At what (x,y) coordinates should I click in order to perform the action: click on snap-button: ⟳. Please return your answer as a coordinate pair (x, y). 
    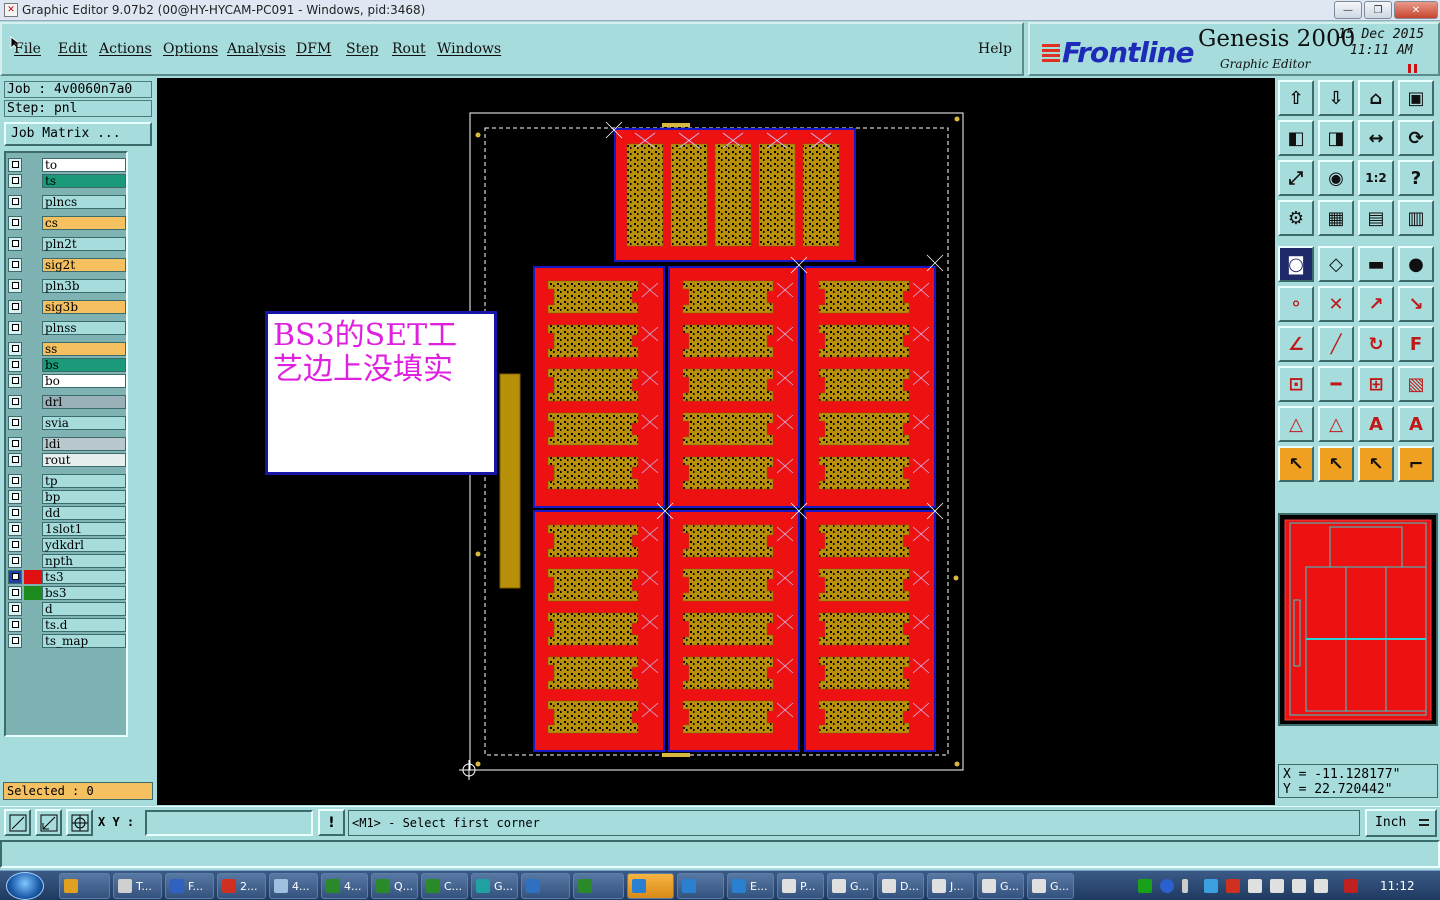
    Looking at the image, I should click on (1416, 138).